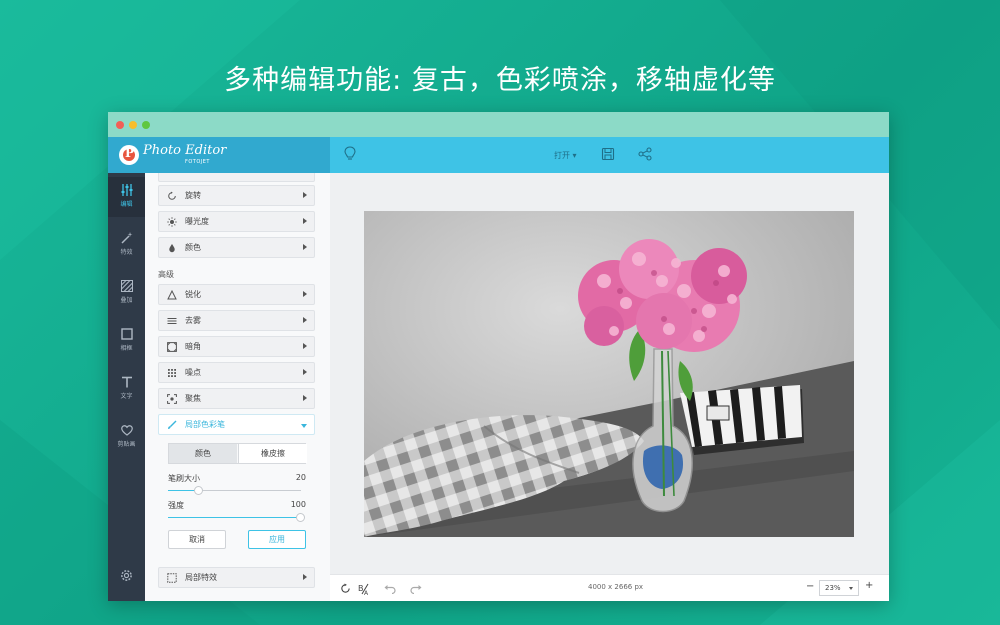 This screenshot has width=1000, height=625. Describe the element at coordinates (234, 490) in the screenshot. I see `brush-size-slider` at that location.